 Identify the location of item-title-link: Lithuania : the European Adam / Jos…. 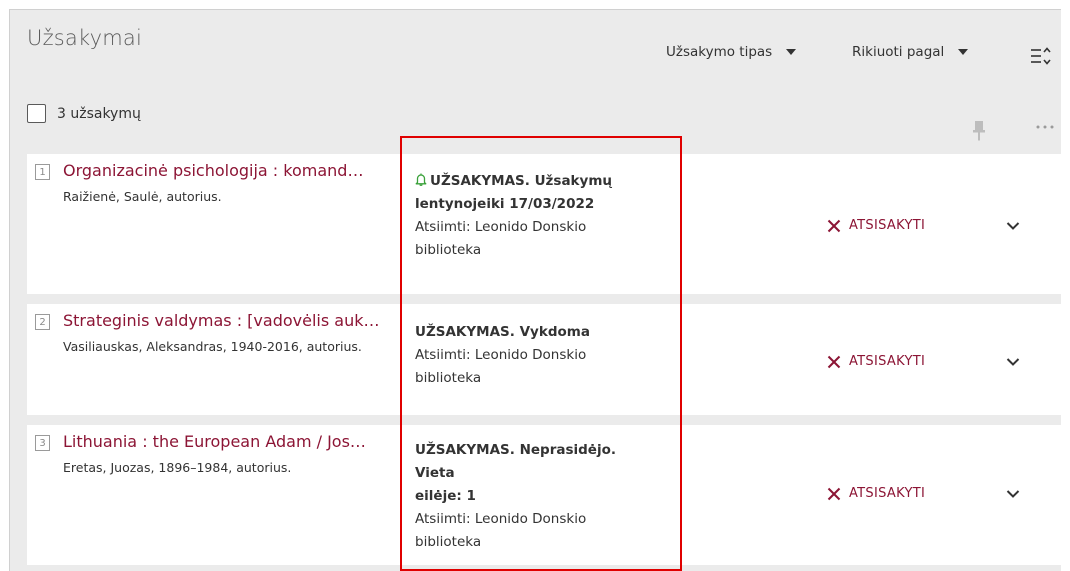
(214, 441).